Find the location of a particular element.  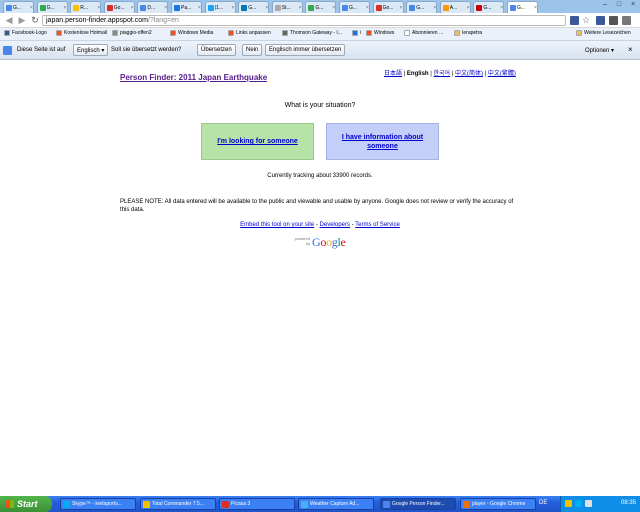

start-button: Start is located at coordinates (26, 504).